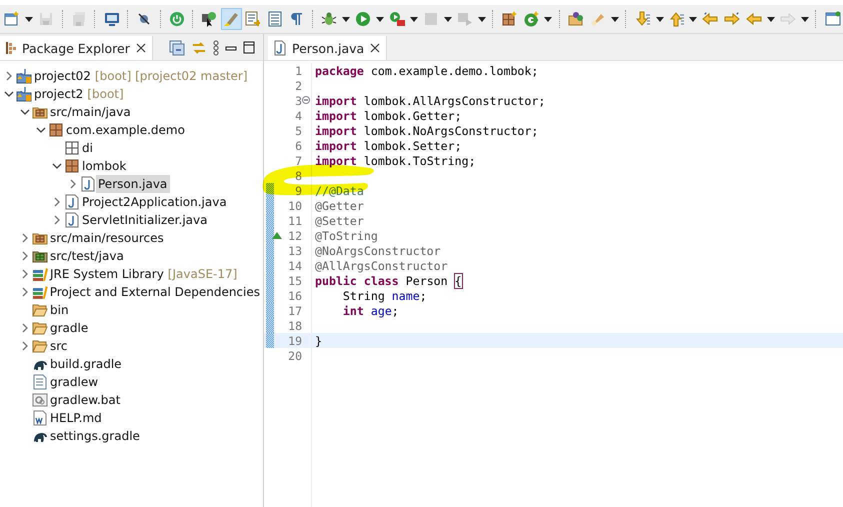 The image size is (843, 507). Describe the element at coordinates (295, 325) in the screenshot. I see `line-number: 18` at that location.